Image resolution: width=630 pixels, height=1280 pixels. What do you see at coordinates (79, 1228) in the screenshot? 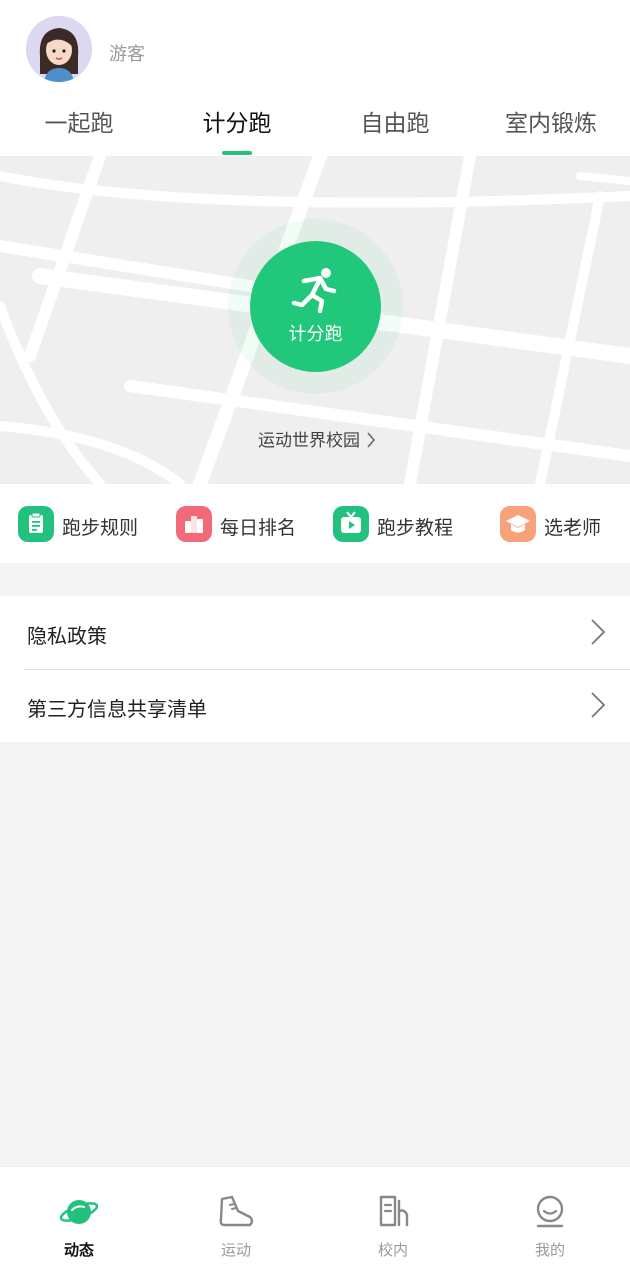
I see `nav-feed: 动态` at bounding box center [79, 1228].